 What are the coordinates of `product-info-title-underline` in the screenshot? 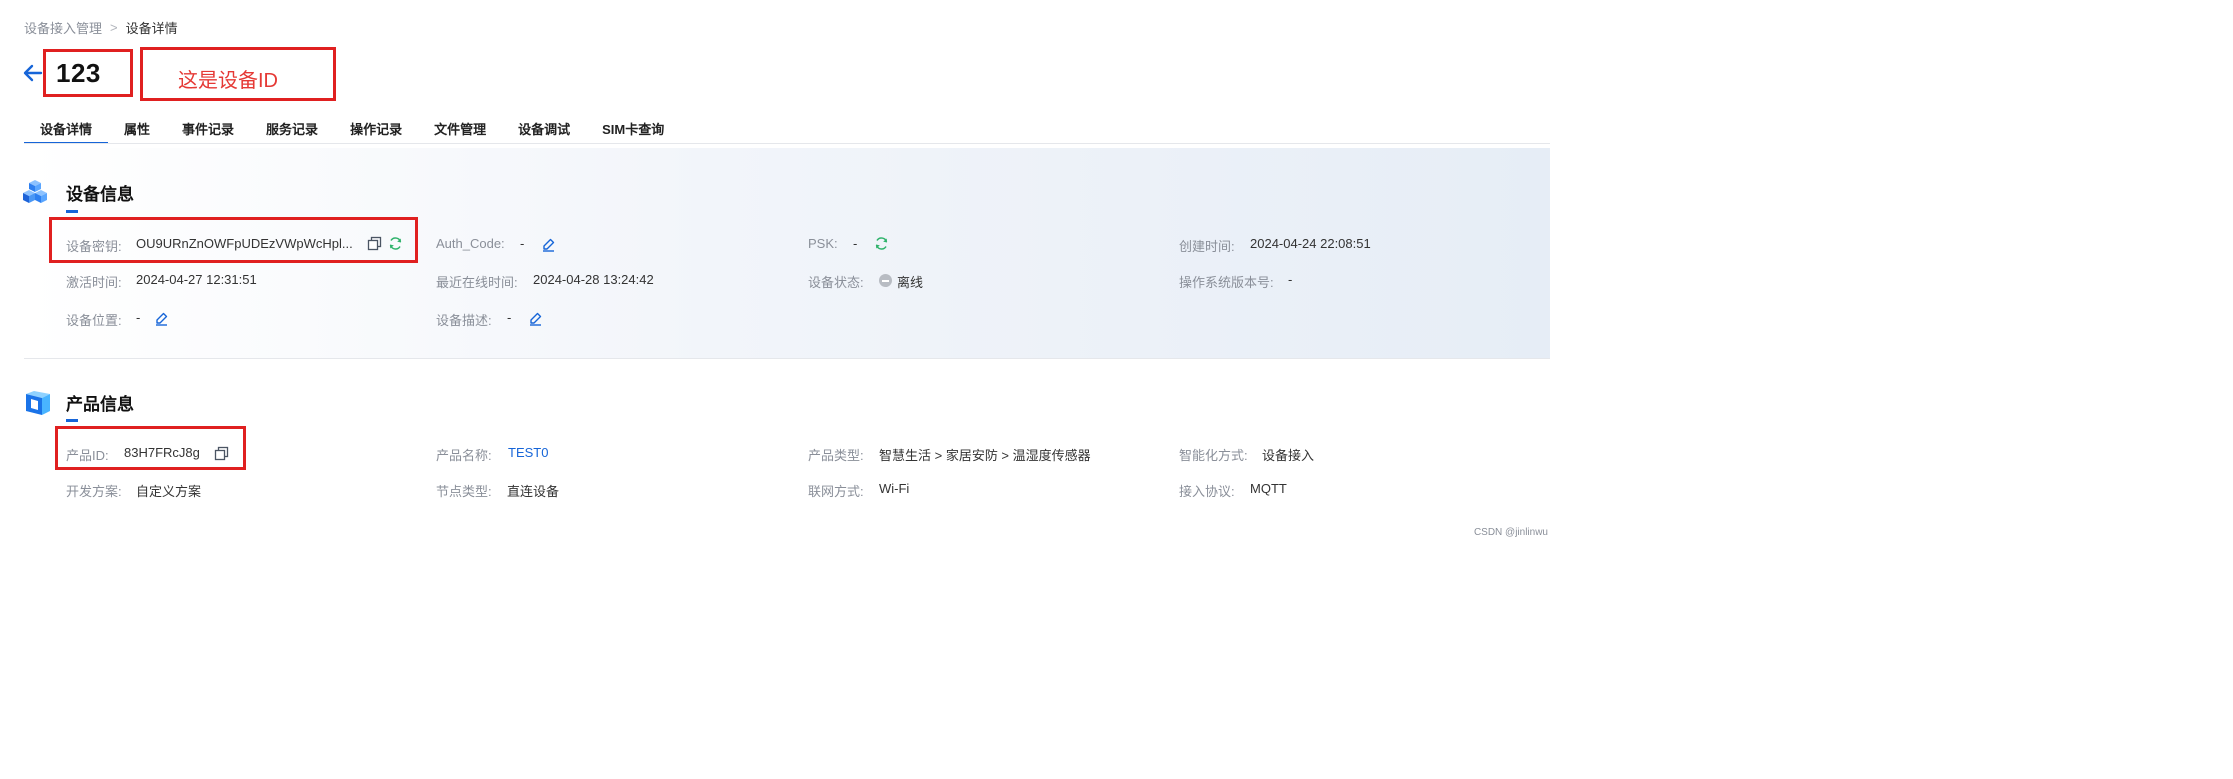 It's located at (72, 420).